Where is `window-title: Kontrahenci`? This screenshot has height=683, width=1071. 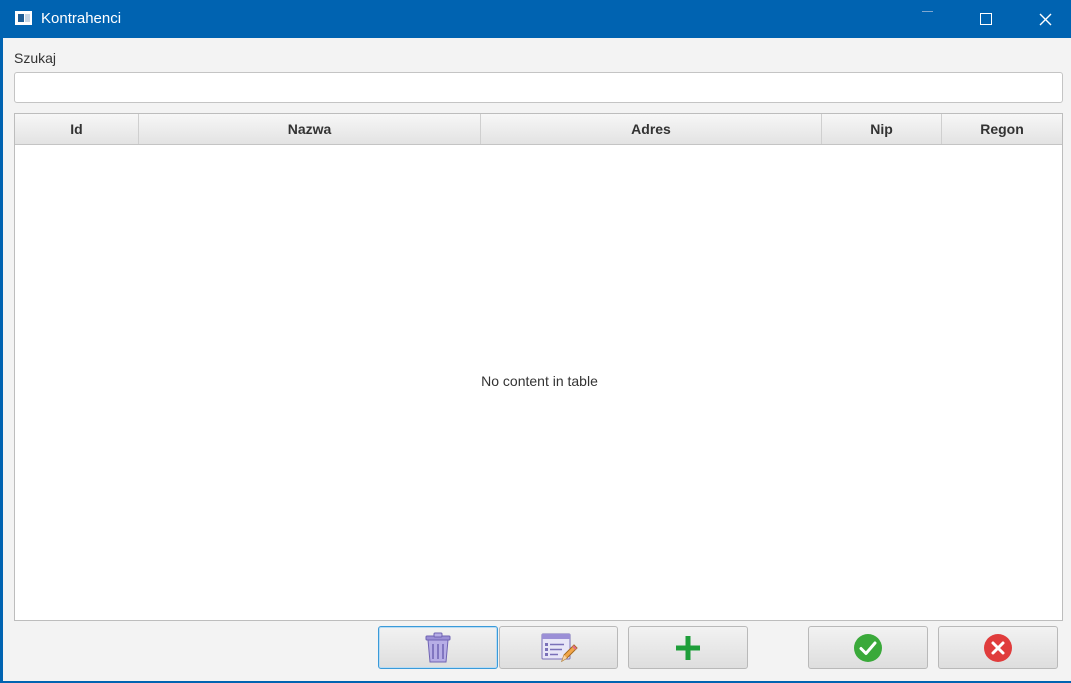 window-title: Kontrahenci is located at coordinates (81, 18).